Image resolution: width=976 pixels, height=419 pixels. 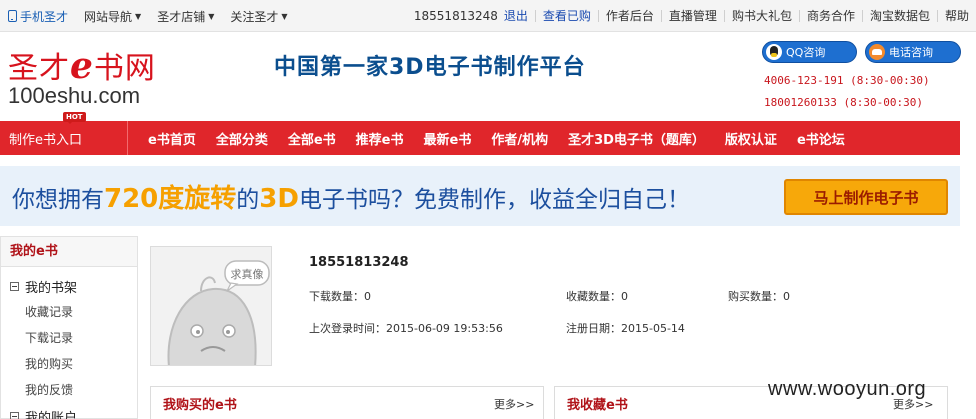 I want to click on phone-consult-label: 电话咨询, so click(x=911, y=52).